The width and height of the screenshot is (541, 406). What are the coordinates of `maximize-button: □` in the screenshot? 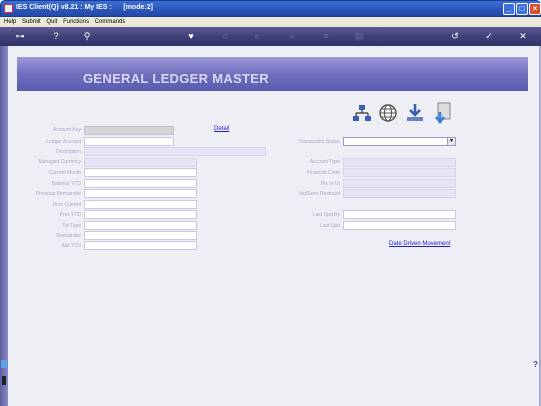 It's located at (522, 9).